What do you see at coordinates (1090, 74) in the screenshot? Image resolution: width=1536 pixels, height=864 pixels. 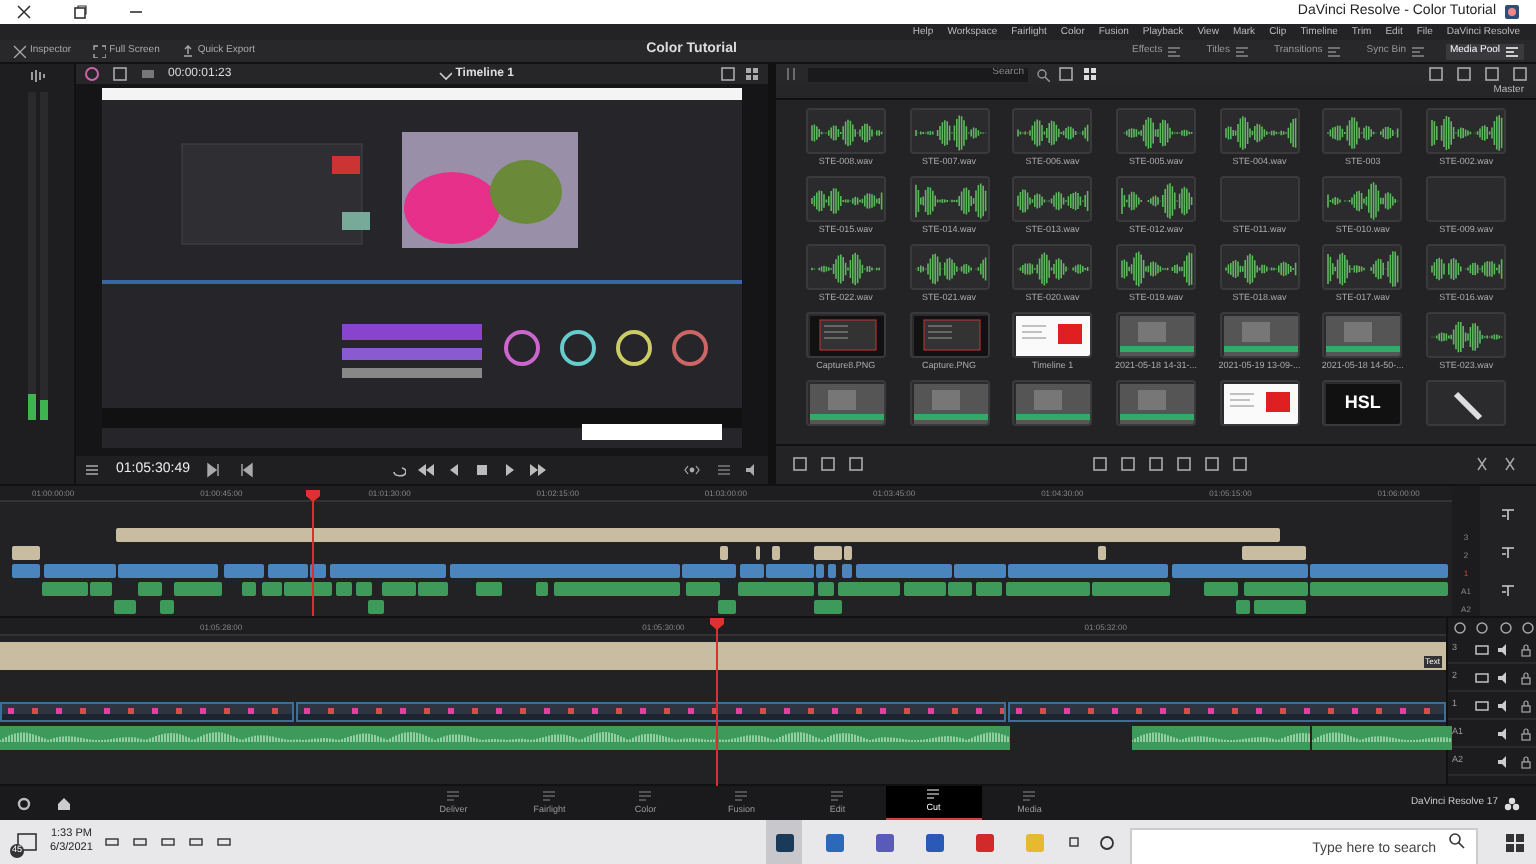 I see `thumbnail-view-icon` at bounding box center [1090, 74].